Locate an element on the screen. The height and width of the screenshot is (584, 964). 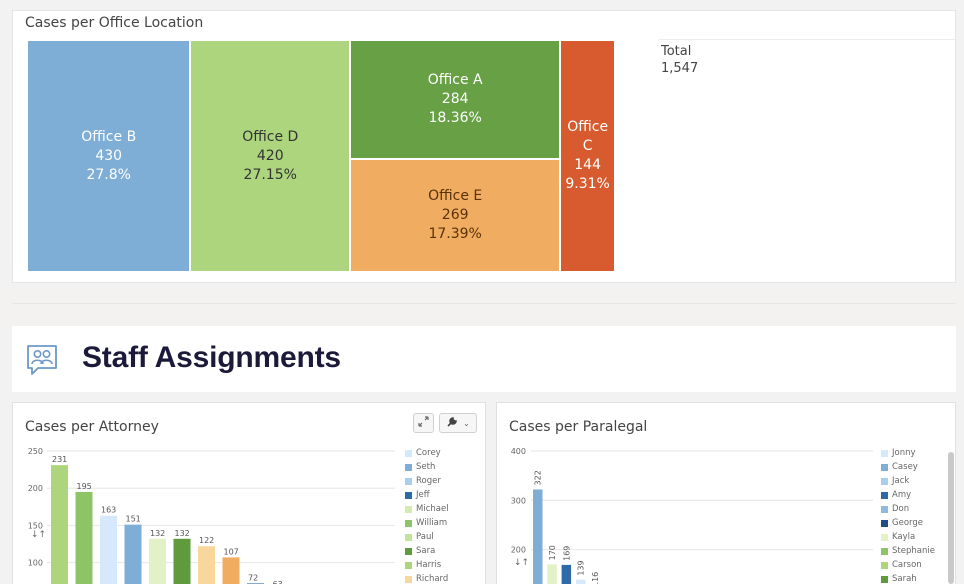
bar-value-label: 170 is located at coordinates (552, 552).